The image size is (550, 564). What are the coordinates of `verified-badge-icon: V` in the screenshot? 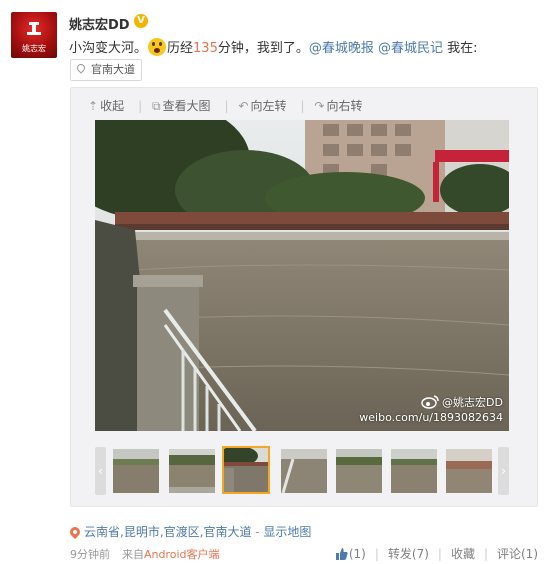 It's located at (141, 21).